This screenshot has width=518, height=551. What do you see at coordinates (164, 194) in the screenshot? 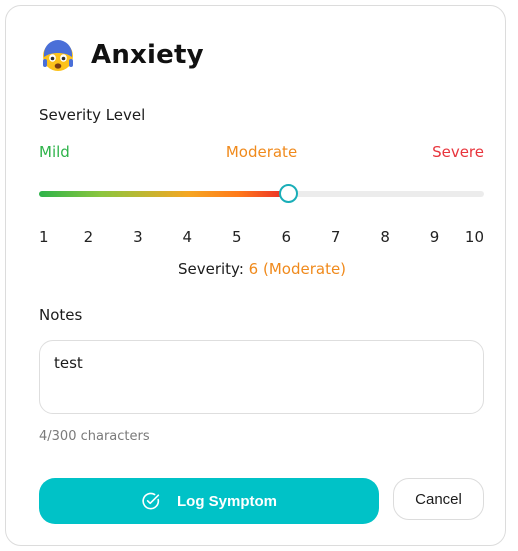
I see `slider-fill` at bounding box center [164, 194].